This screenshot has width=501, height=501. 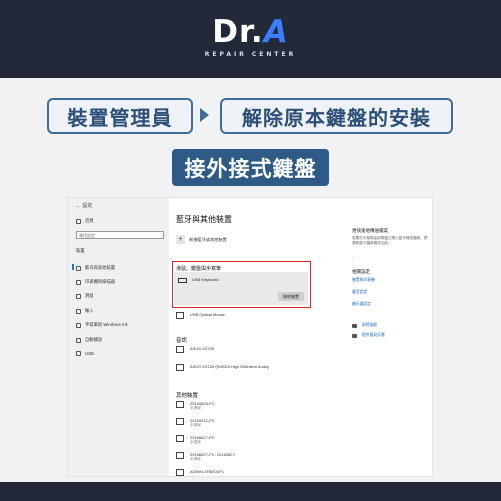 What do you see at coordinates (78, 221) in the screenshot?
I see `home-icon` at bounding box center [78, 221].